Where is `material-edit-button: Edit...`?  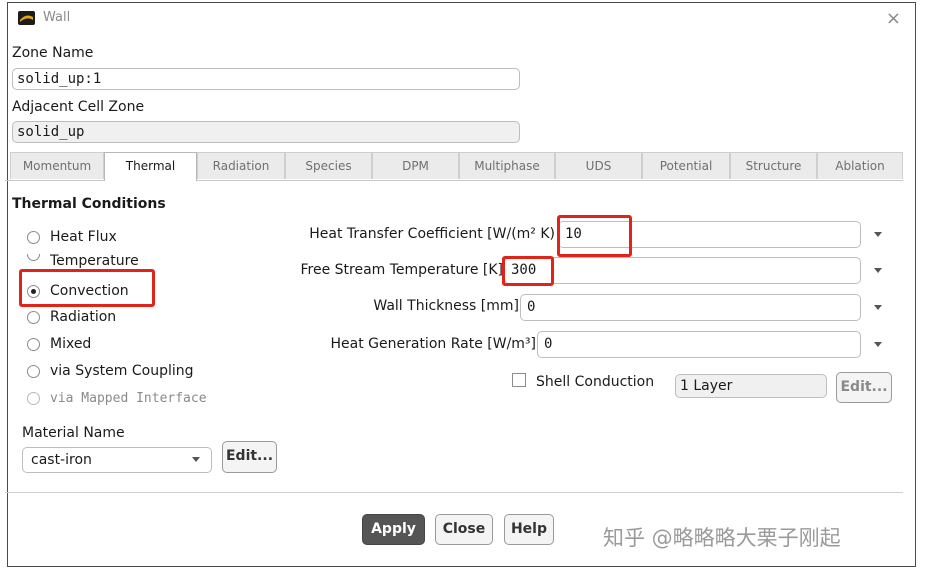 material-edit-button: Edit... is located at coordinates (249, 457).